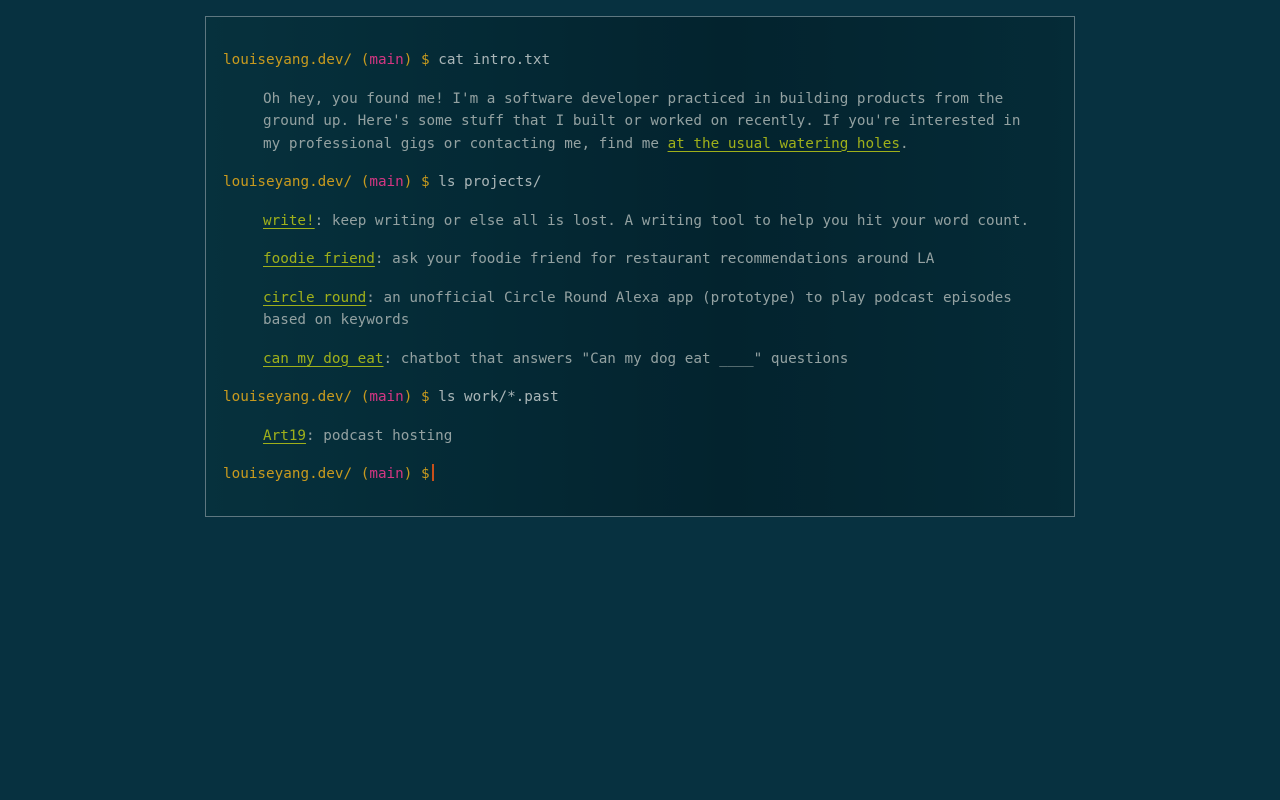  I want to click on project-link-foodie-friend: foodie friend, so click(319, 259).